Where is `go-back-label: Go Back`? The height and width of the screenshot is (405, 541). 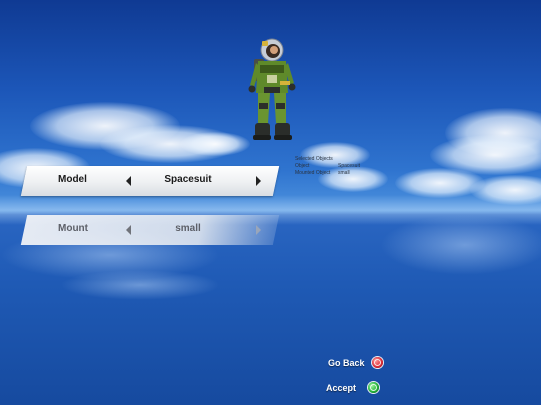
go-back-label: Go Back is located at coordinates (346, 362).